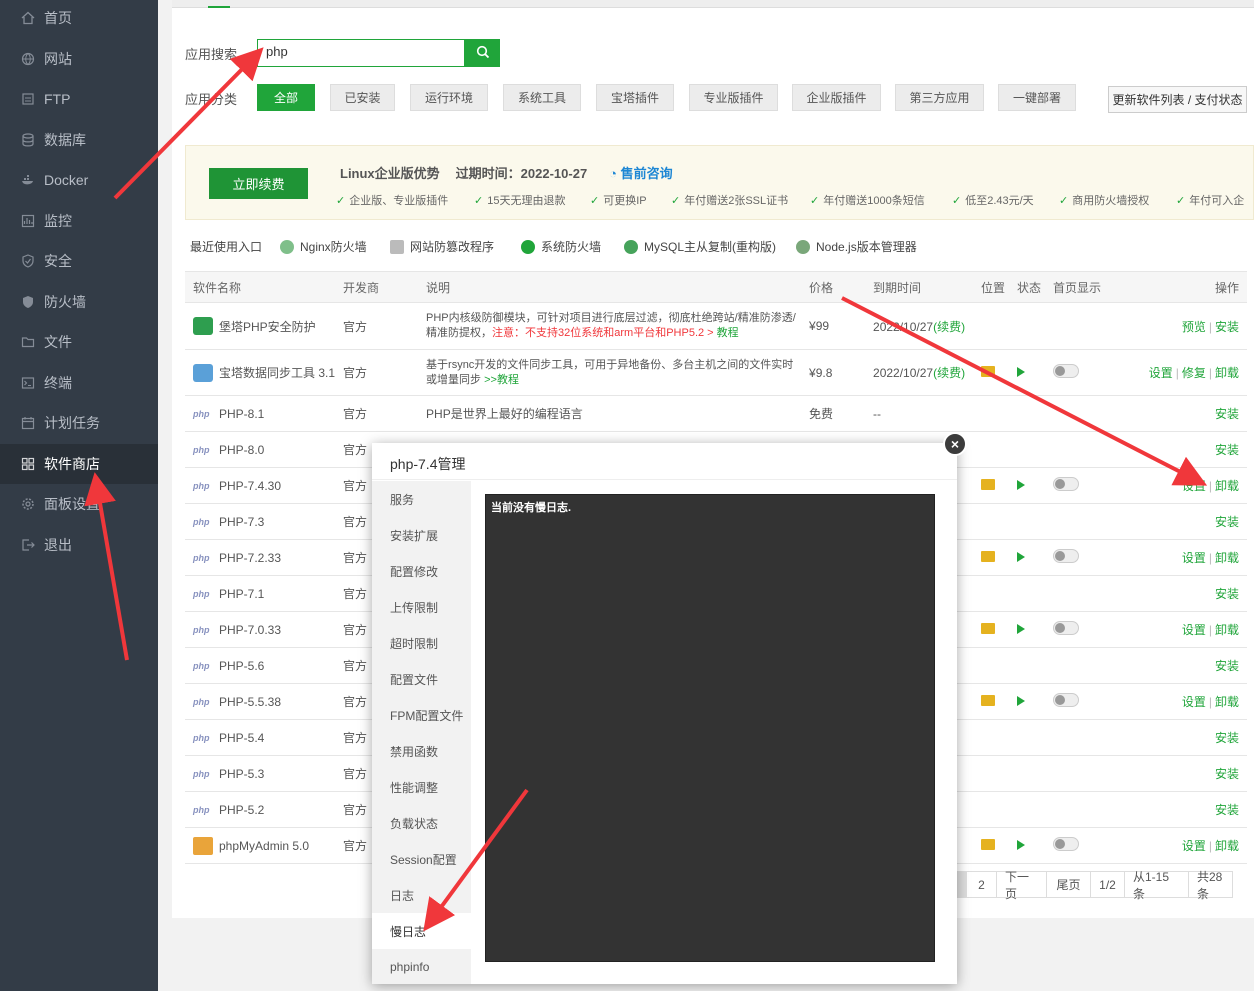  What do you see at coordinates (286, 97) in the screenshot?
I see `category-all: 全部` at bounding box center [286, 97].